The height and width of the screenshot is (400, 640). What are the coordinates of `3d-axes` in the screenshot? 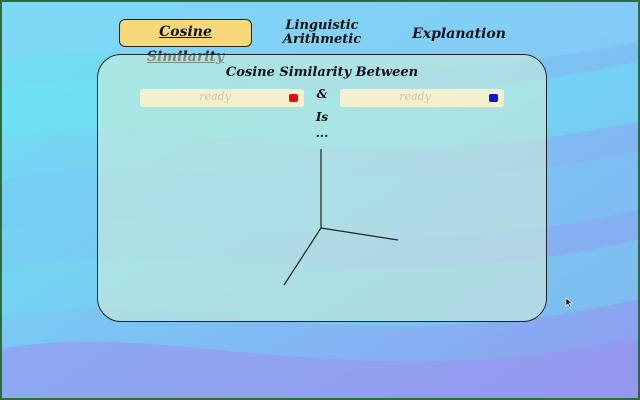 It's located at (341, 217).